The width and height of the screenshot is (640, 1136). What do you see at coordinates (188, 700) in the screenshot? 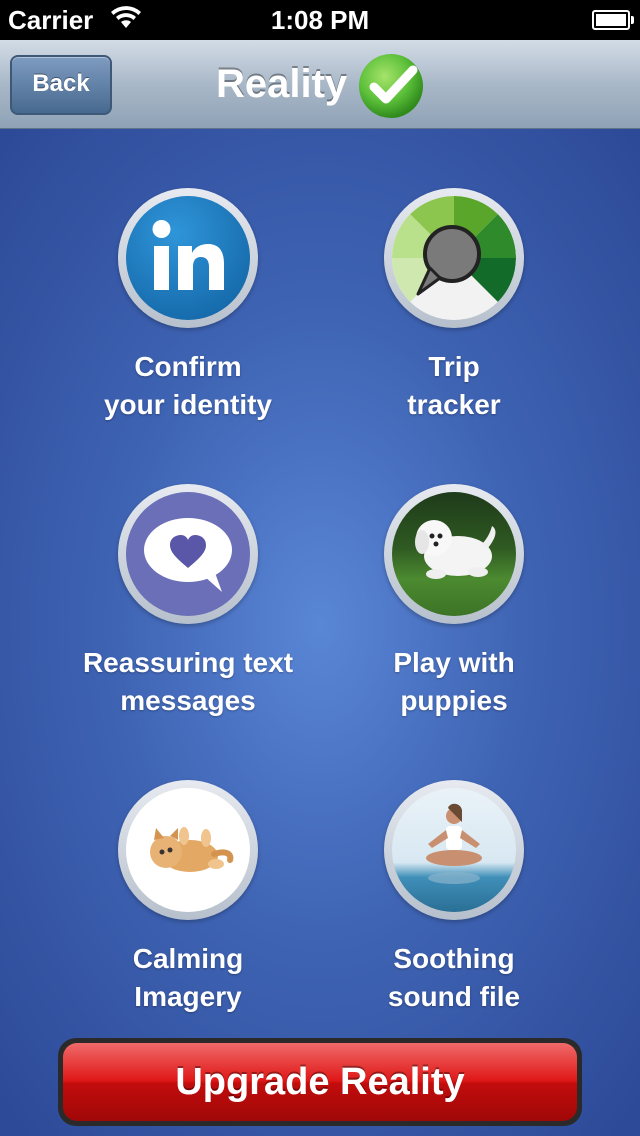
I see `tile-label-line2: messages` at bounding box center [188, 700].